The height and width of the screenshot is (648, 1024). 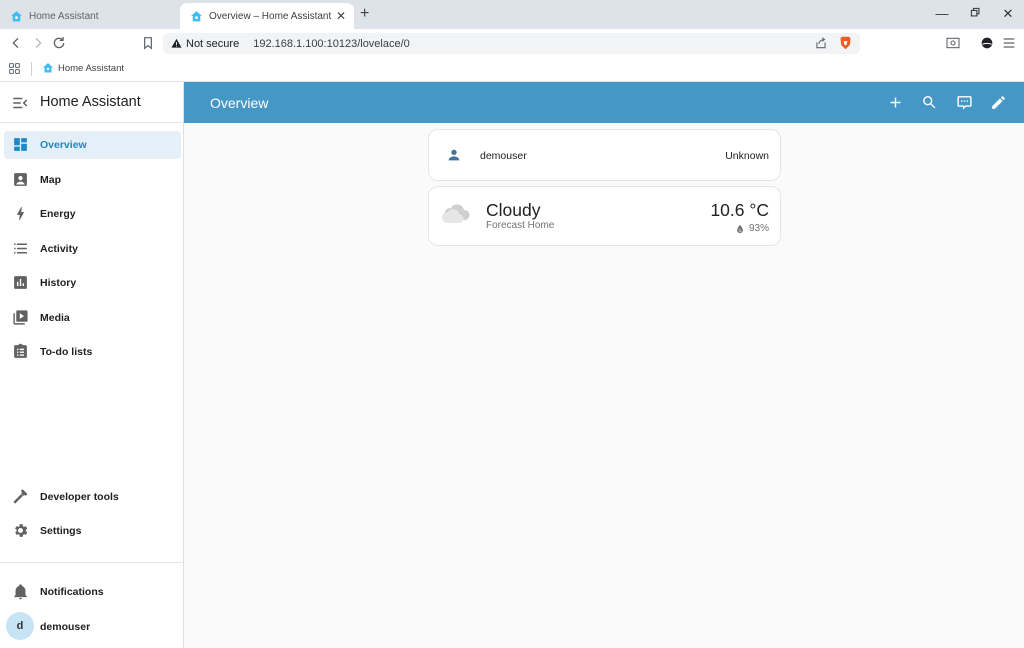 I want to click on weather-humidity: 93%, so click(x=752, y=228).